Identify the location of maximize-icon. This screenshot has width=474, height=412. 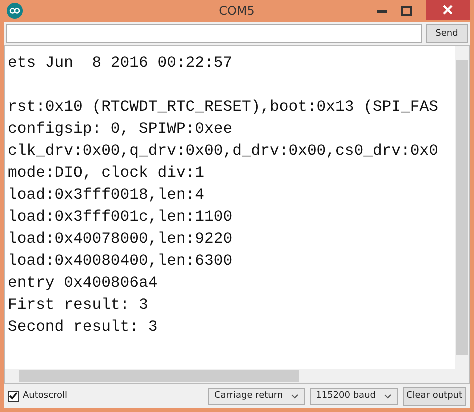
(406, 11).